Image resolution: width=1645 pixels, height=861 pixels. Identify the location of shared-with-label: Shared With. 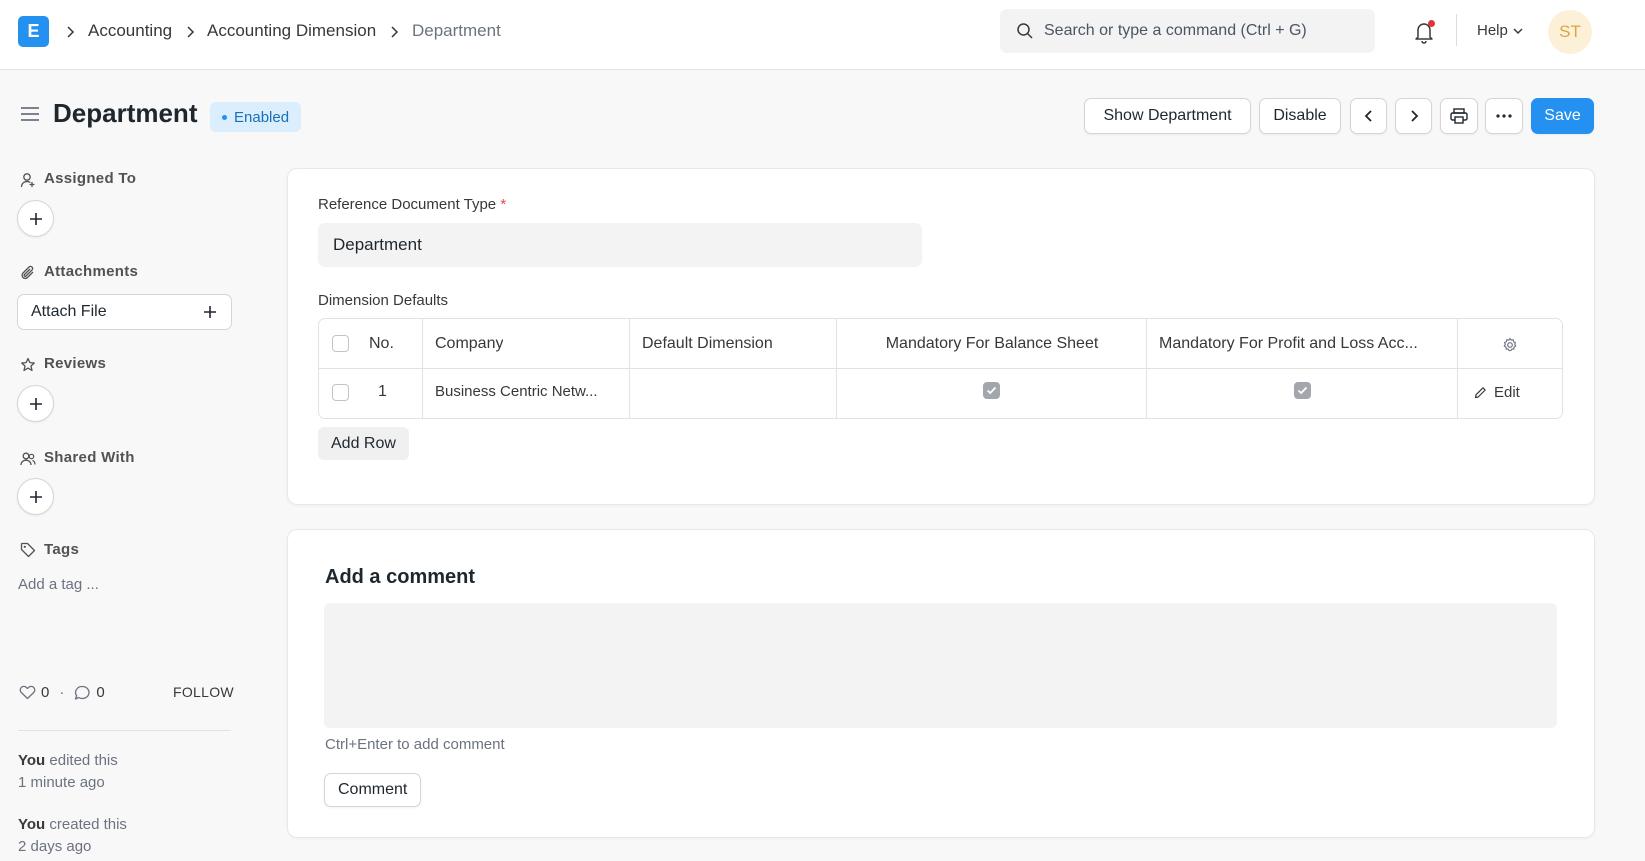
(89, 457).